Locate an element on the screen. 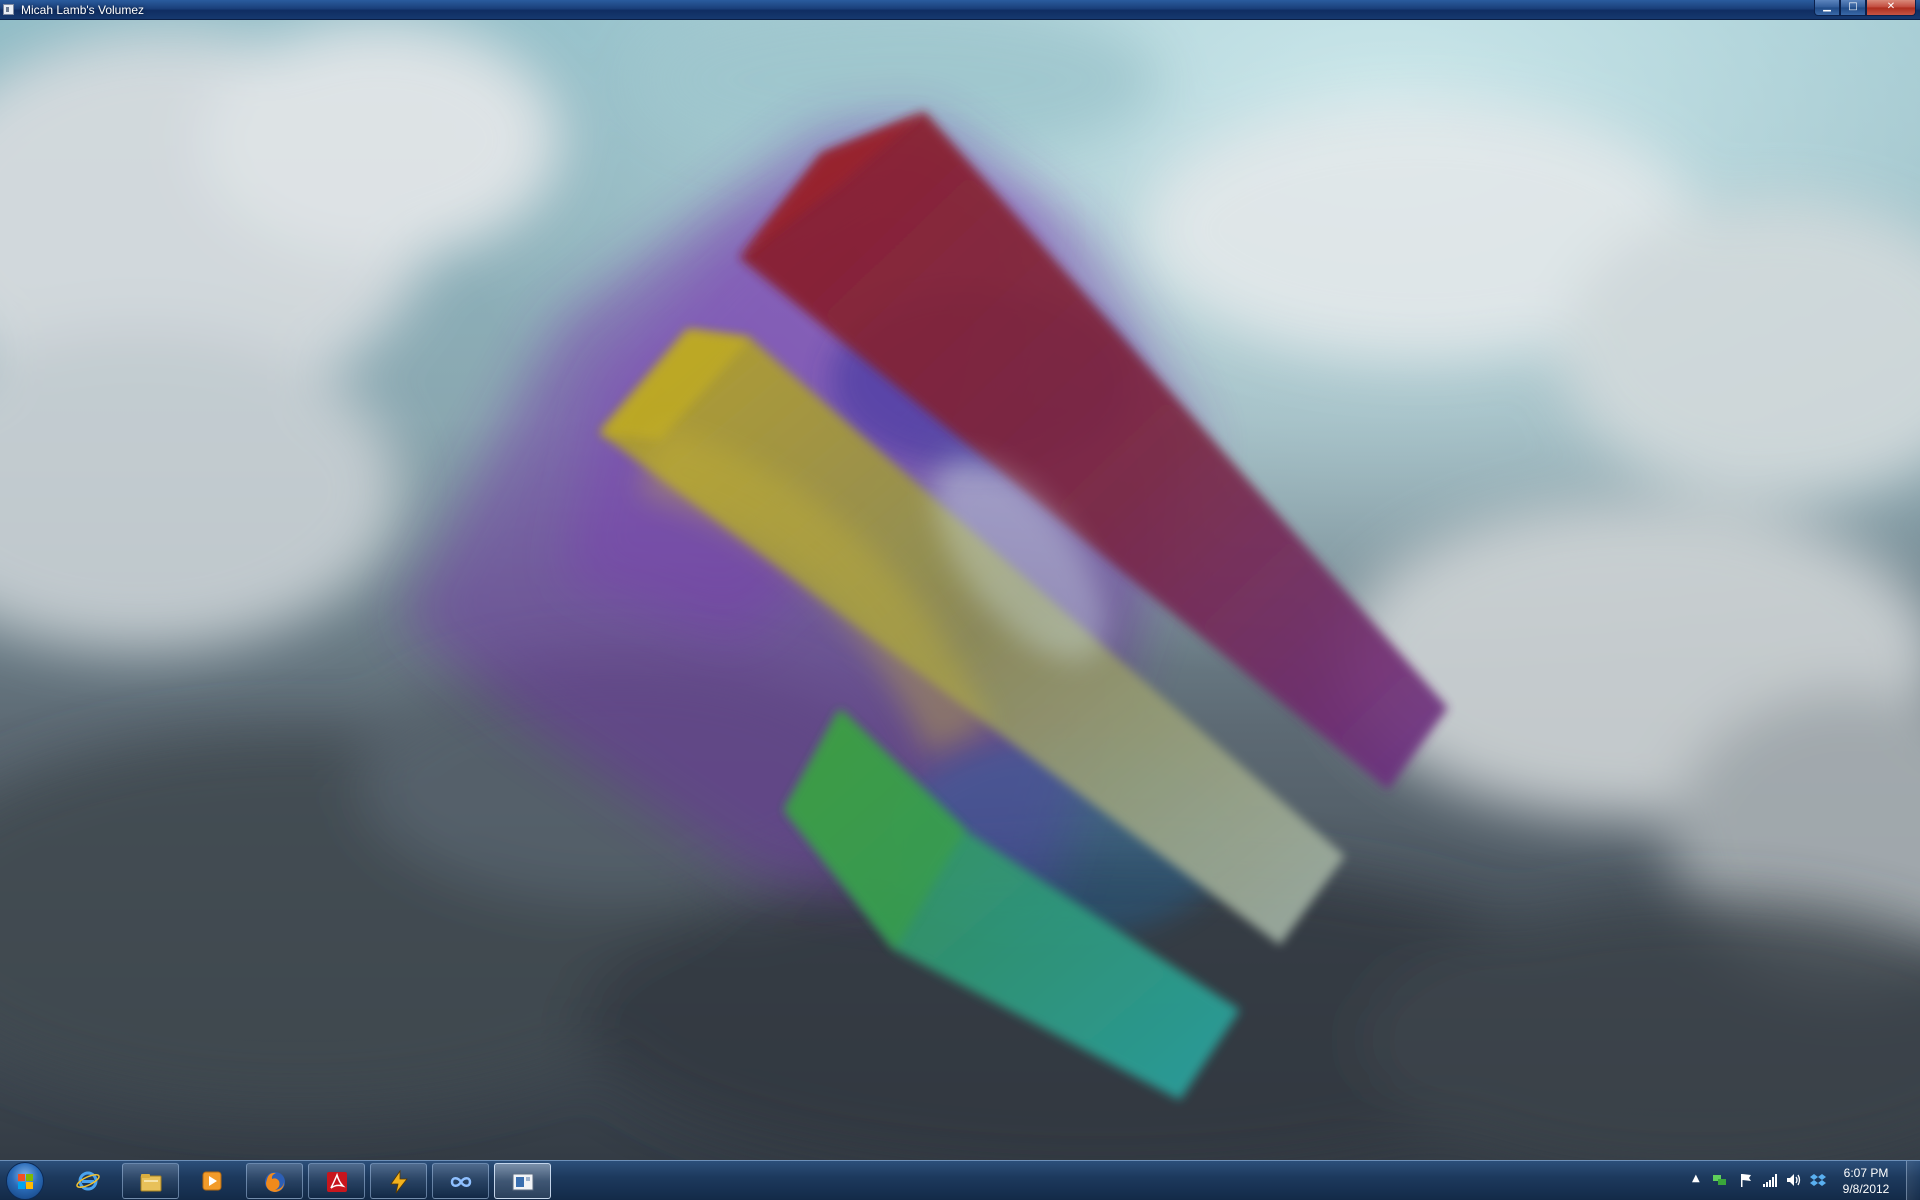 The image size is (1920, 1200). start-button is located at coordinates (25, 1181).